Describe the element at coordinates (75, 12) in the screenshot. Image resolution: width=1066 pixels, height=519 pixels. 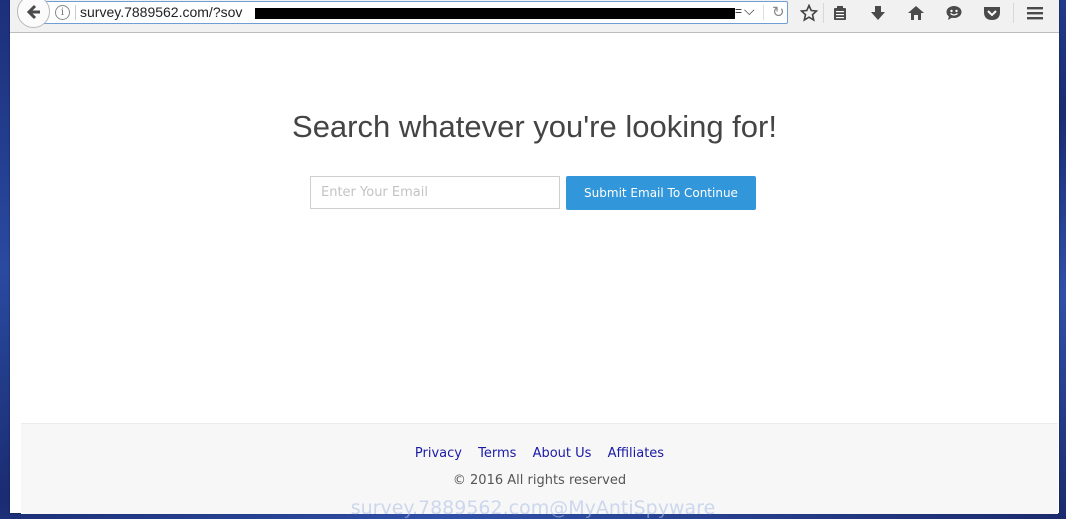
I see `url-separator` at that location.